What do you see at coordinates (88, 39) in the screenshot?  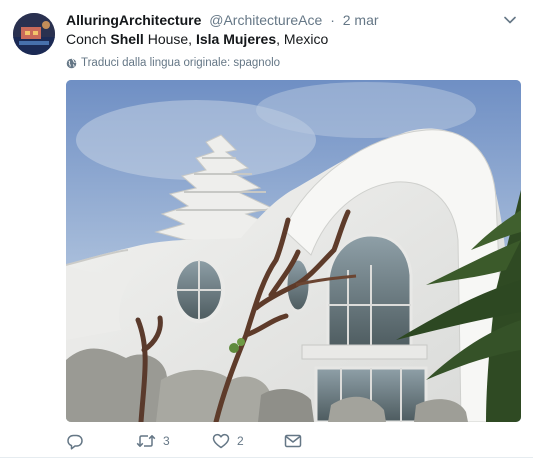 I see `tweet-text-part: Conch` at bounding box center [88, 39].